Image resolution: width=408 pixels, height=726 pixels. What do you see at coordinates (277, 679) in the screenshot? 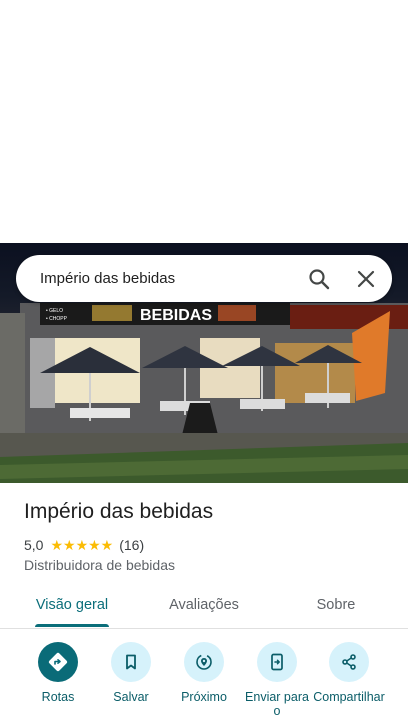
I see `send-to-phone-button: Enviar para o` at bounding box center [277, 679].